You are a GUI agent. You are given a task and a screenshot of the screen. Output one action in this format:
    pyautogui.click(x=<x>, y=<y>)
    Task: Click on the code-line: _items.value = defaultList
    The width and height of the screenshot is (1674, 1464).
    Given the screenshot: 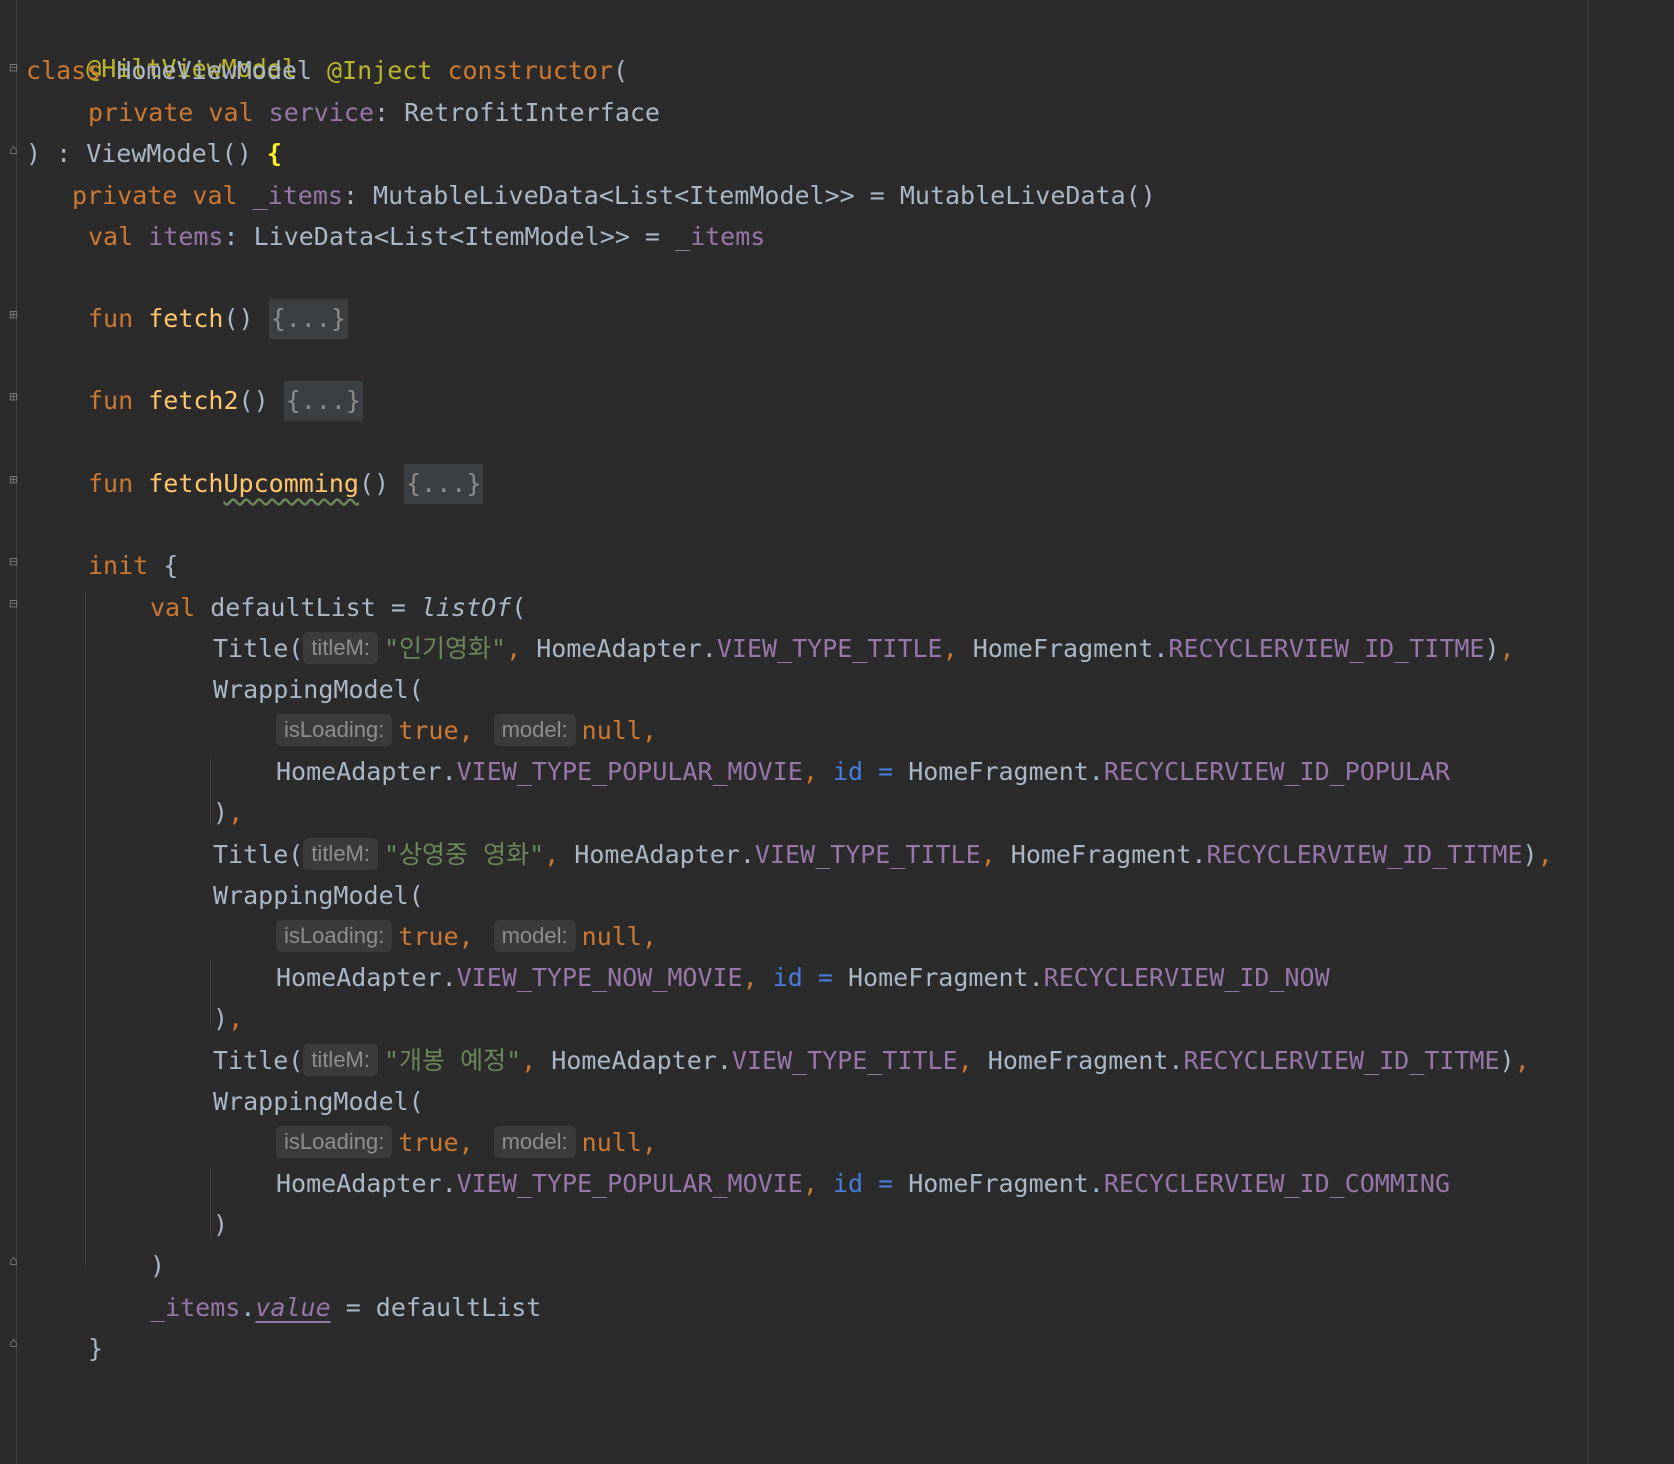 What is the action you would take?
    pyautogui.click(x=345, y=1308)
    